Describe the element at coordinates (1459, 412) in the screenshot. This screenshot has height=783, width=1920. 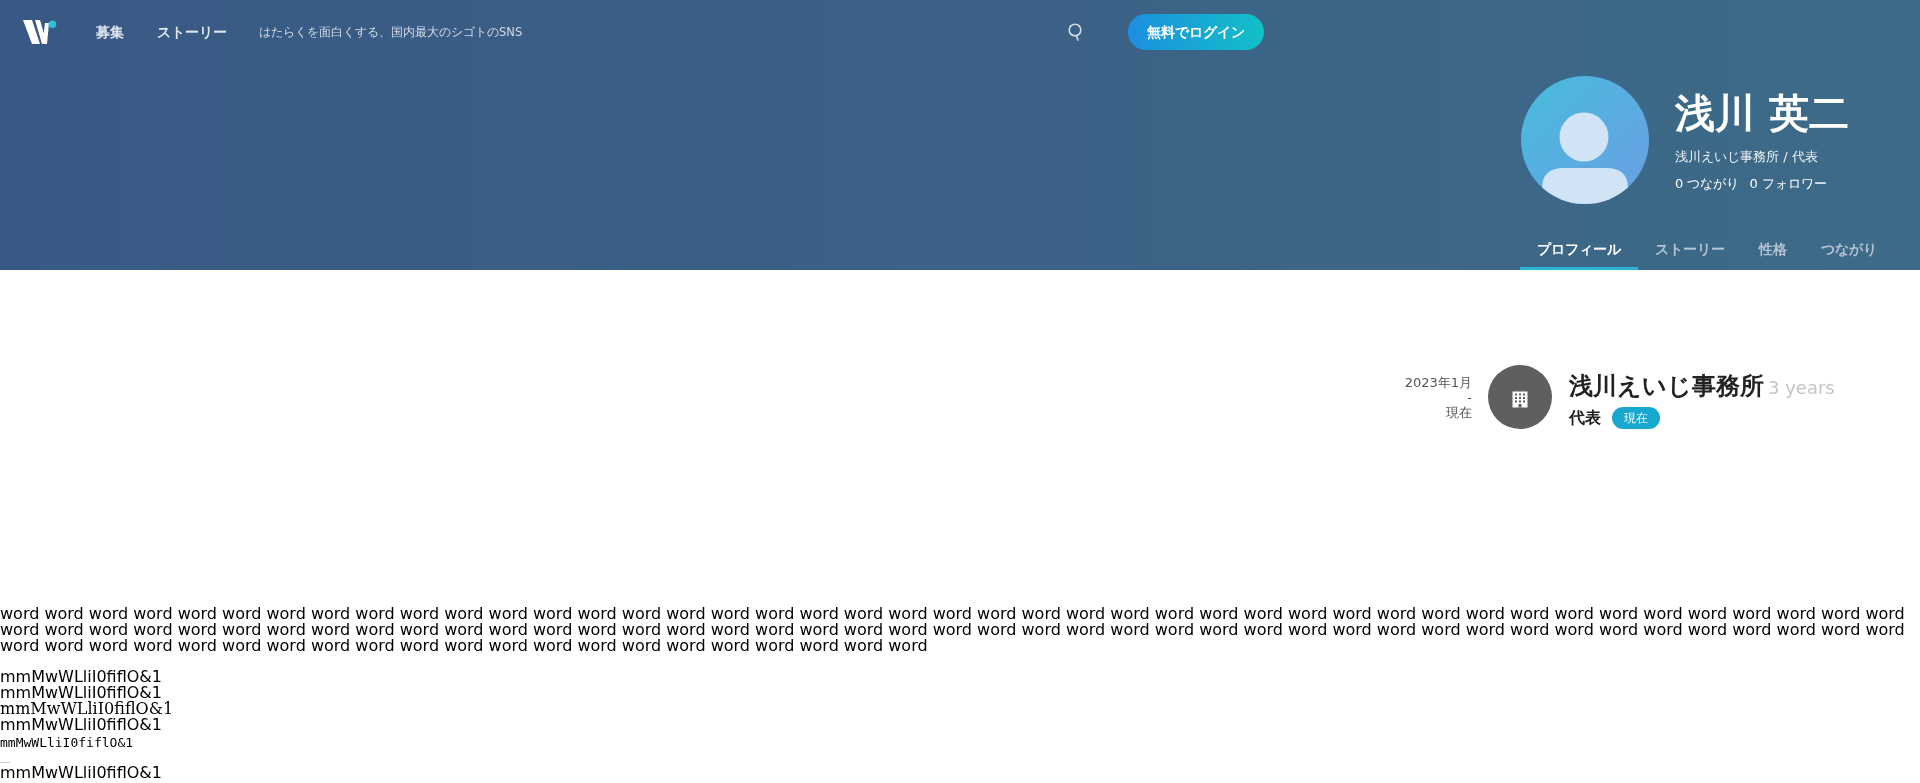
I see `end-date: 現在` at that location.